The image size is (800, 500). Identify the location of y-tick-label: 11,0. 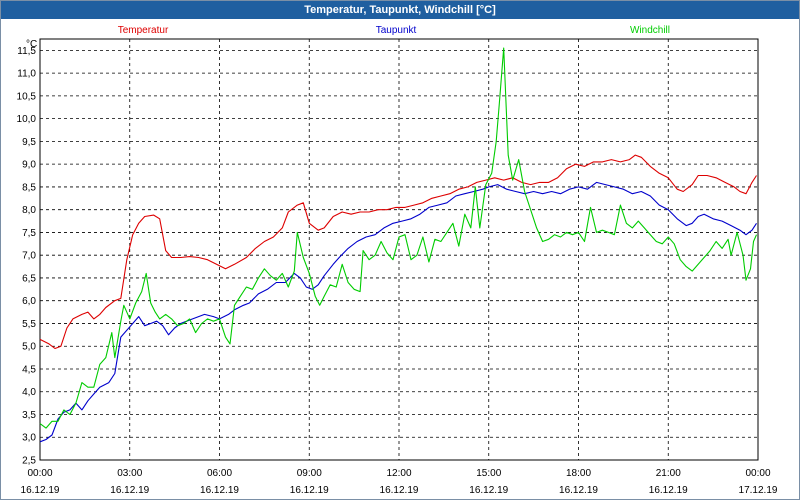
(26, 74).